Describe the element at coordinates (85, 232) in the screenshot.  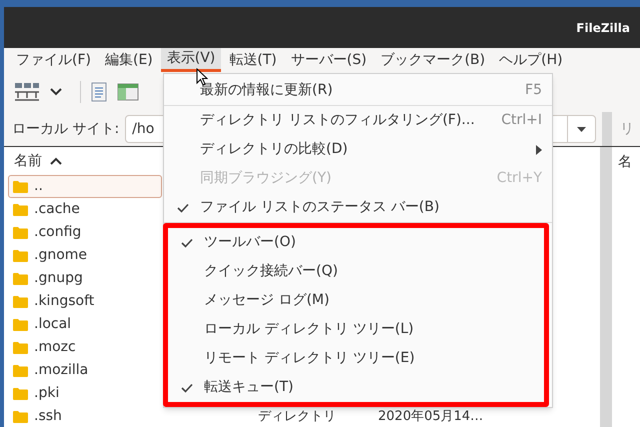
I see `file-row: .config` at that location.